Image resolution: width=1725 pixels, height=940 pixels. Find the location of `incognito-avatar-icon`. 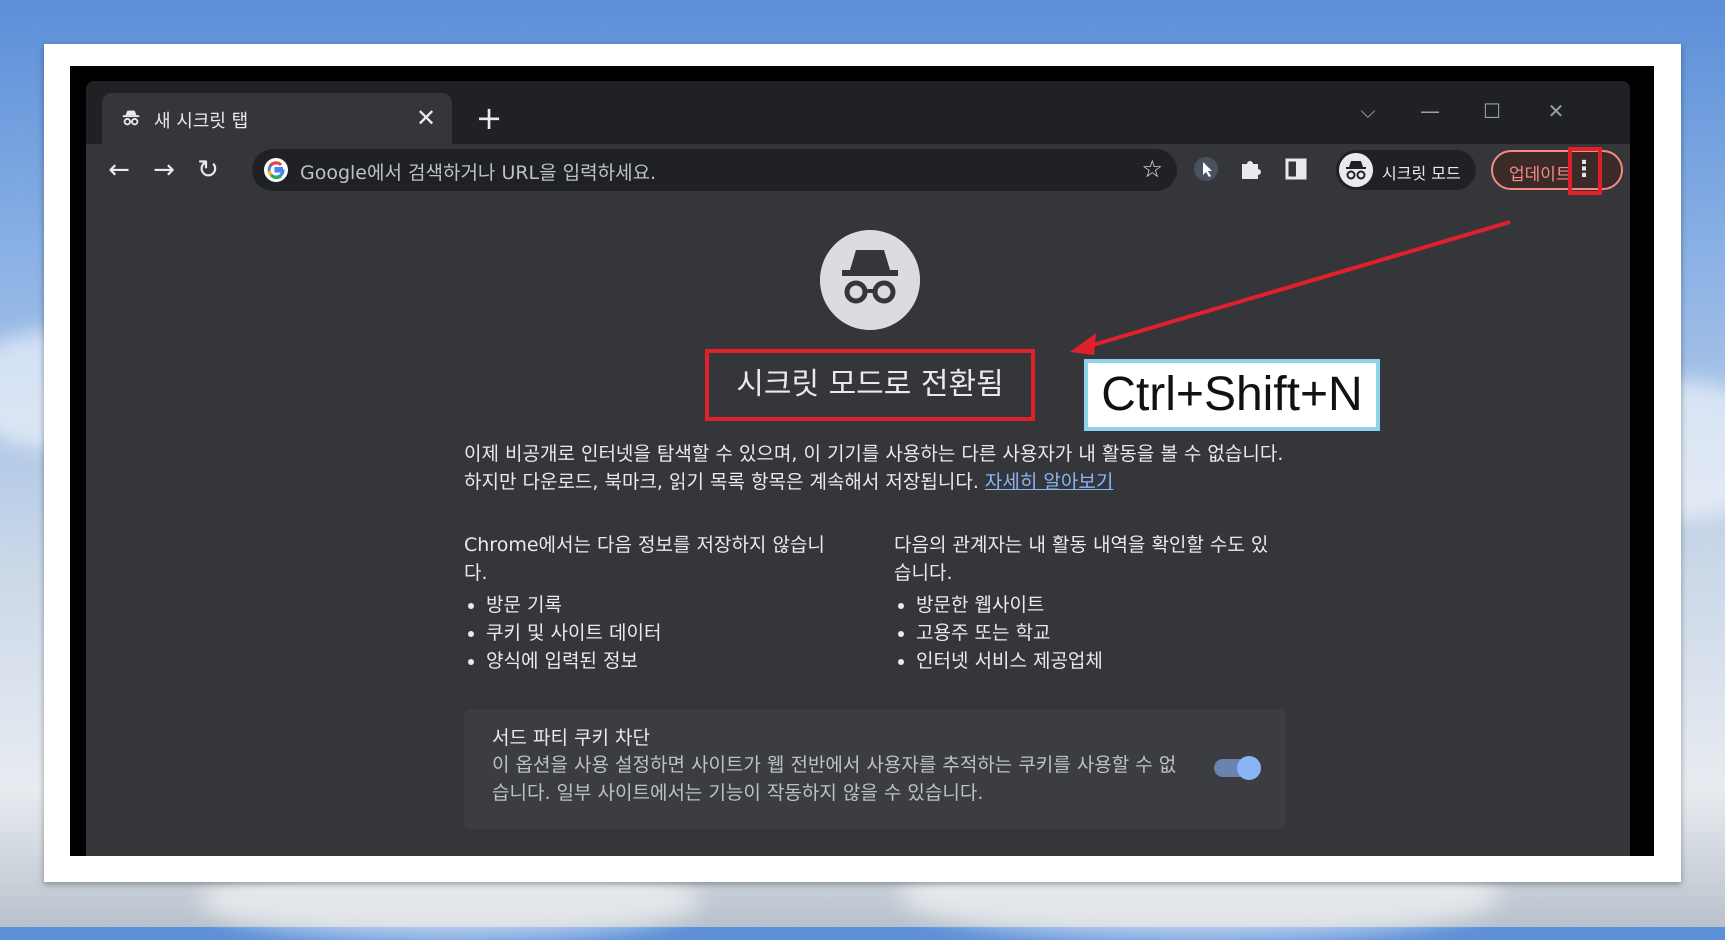

incognito-avatar-icon is located at coordinates (1356, 170).